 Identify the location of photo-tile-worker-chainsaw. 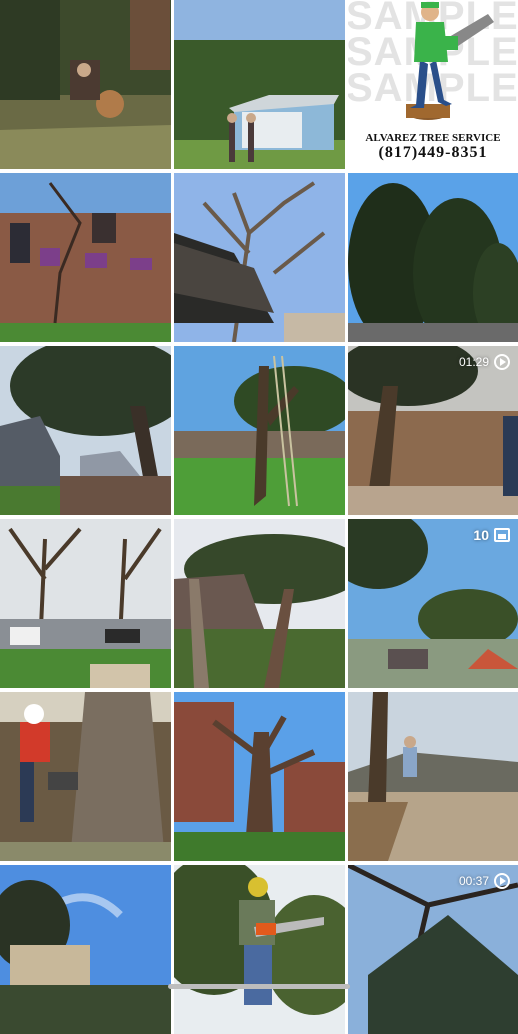
(259, 949).